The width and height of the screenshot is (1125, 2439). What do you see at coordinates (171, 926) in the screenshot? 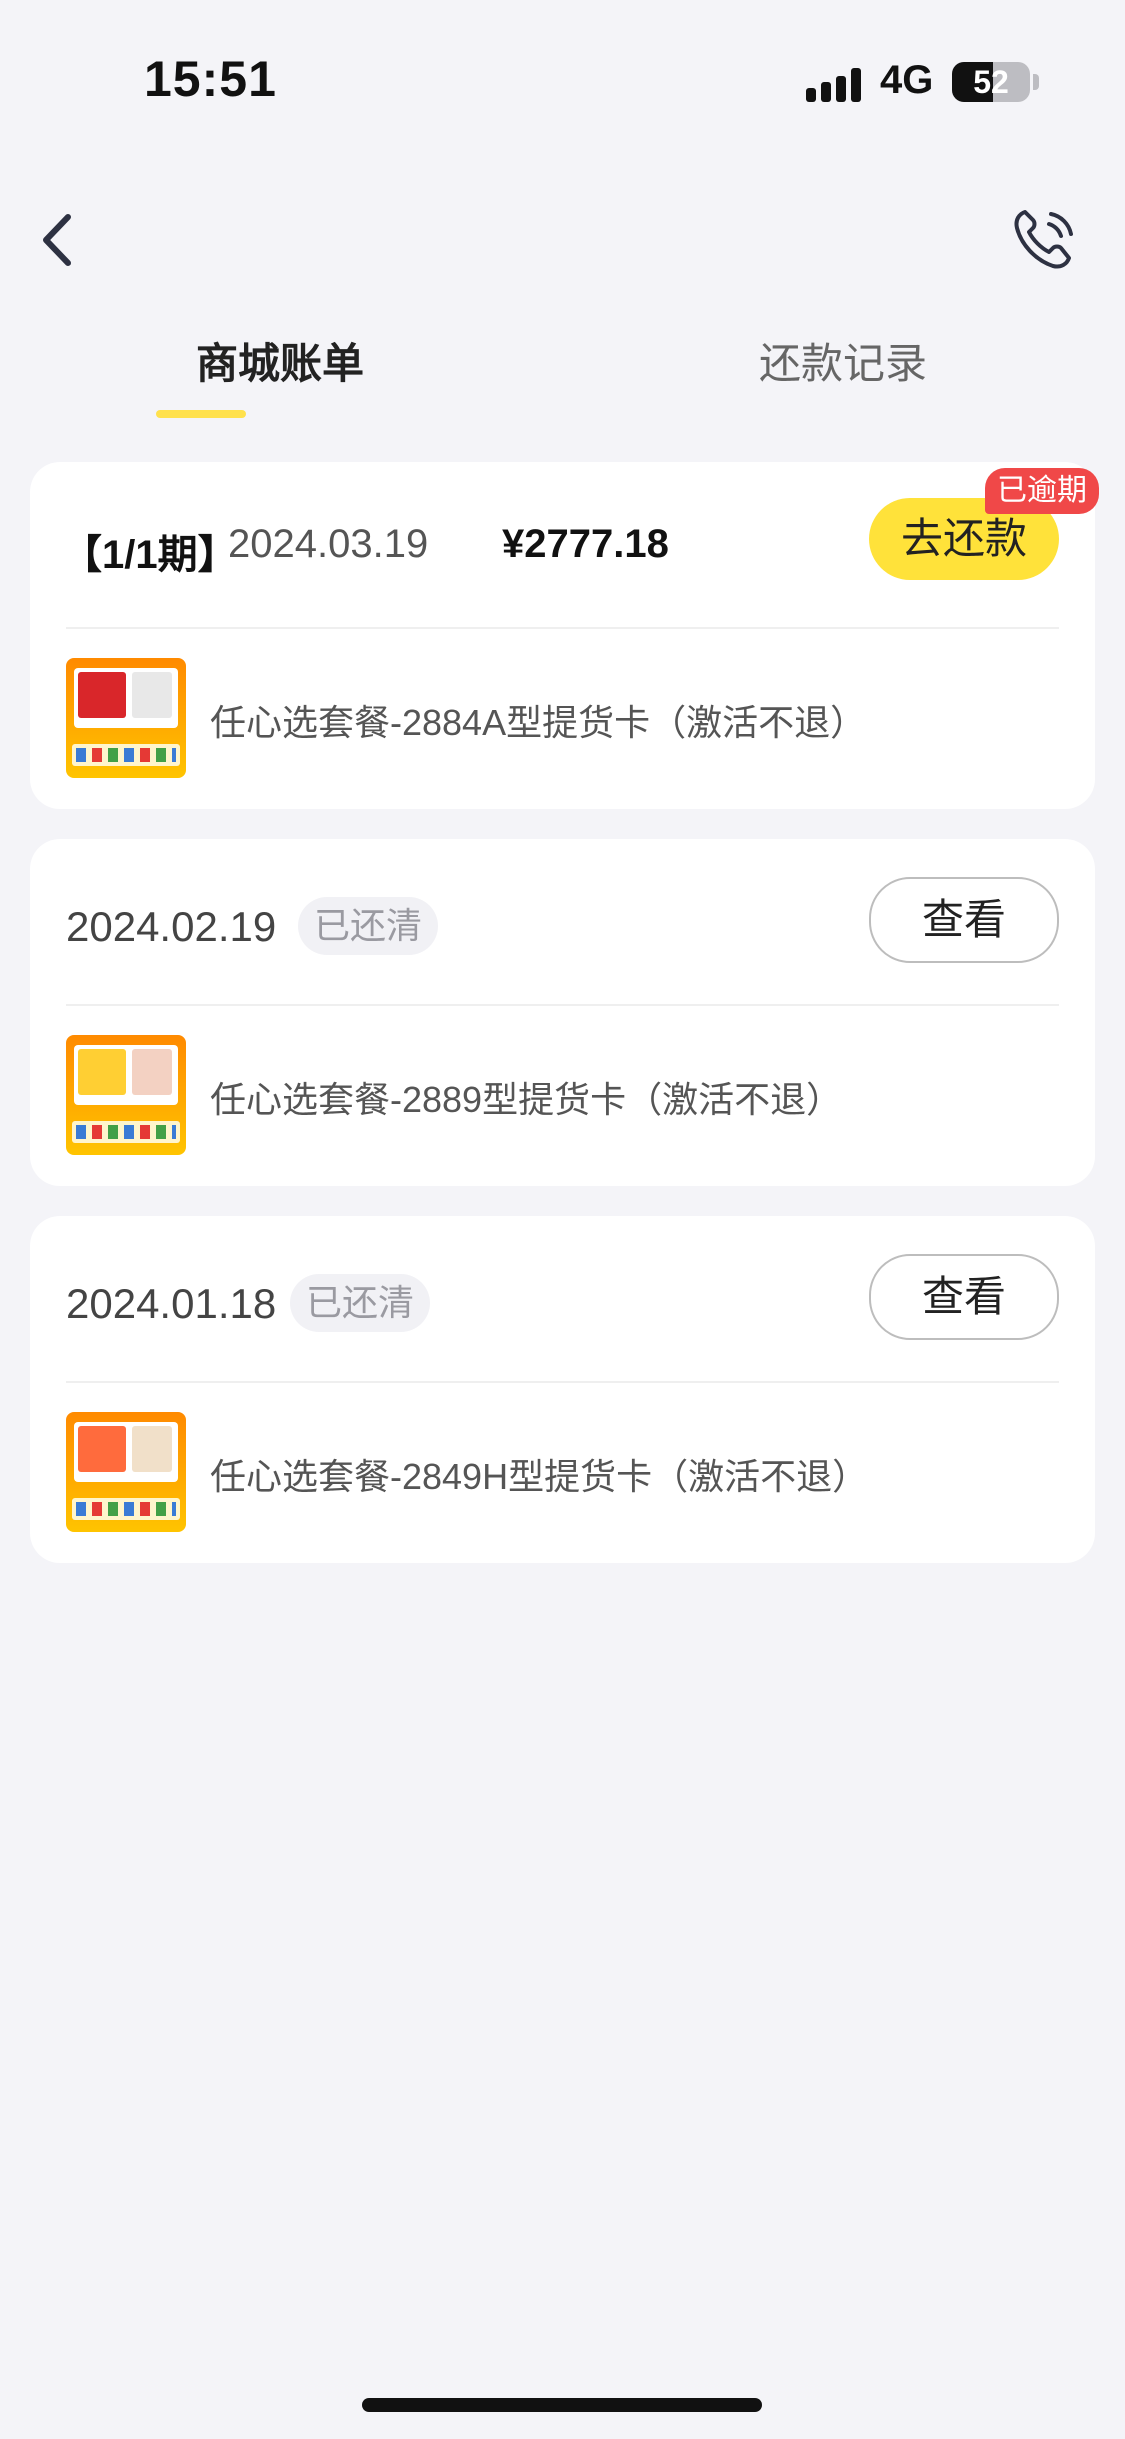
I see `bill-date: 2024.02.19` at bounding box center [171, 926].